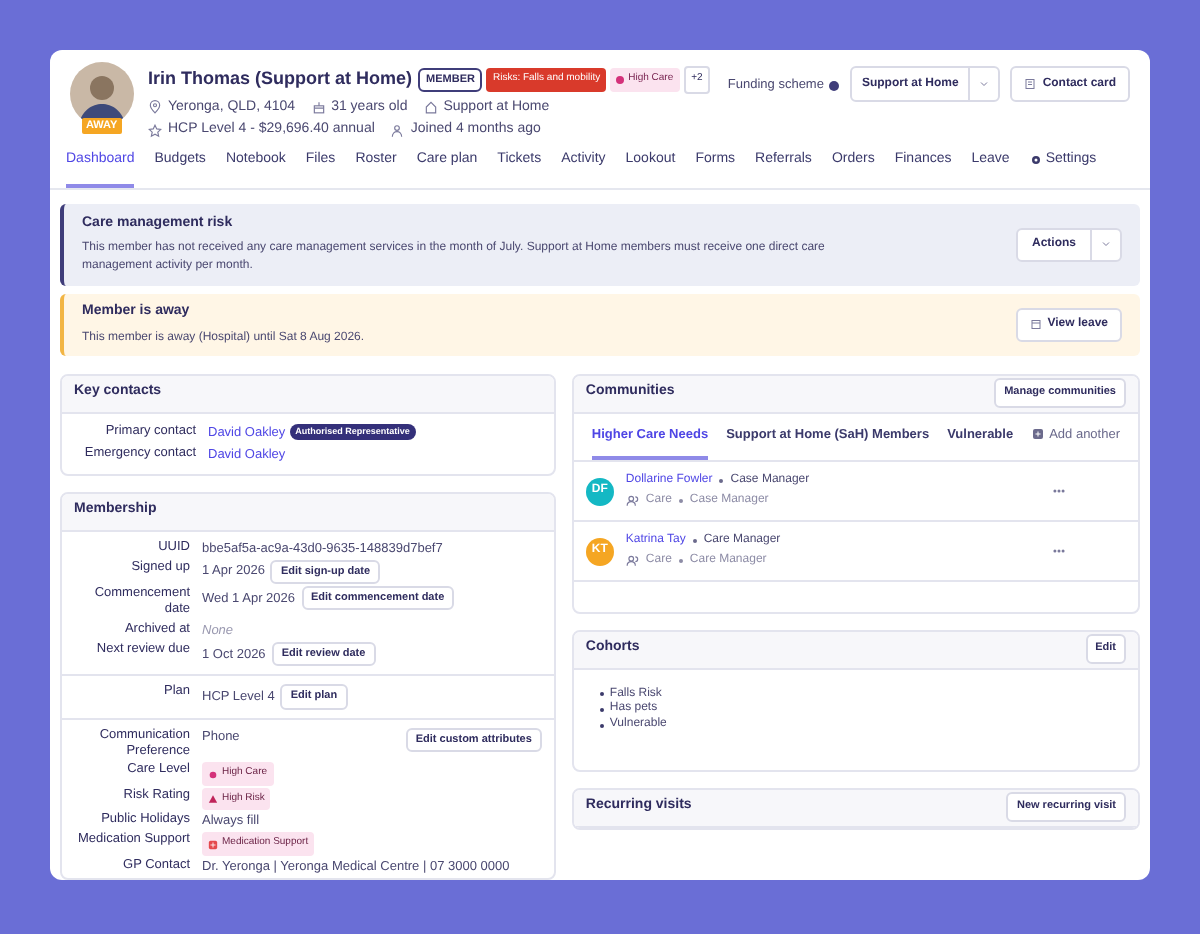 This screenshot has height=934, width=1200. I want to click on contact-card-icon, so click(1030, 84).